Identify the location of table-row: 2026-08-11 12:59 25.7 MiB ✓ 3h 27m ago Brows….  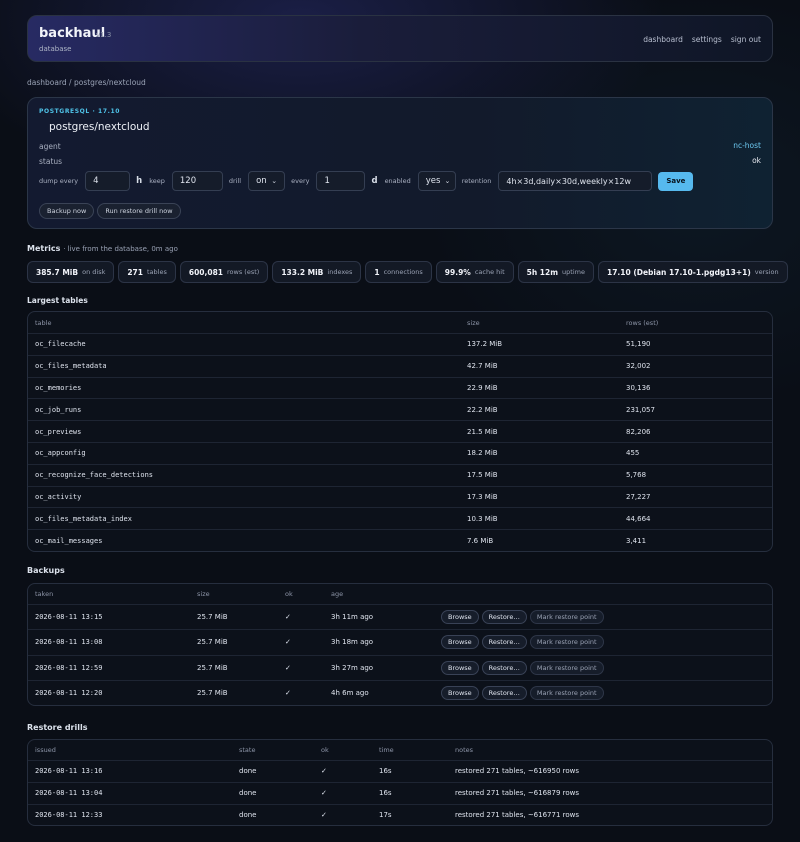
(400, 667).